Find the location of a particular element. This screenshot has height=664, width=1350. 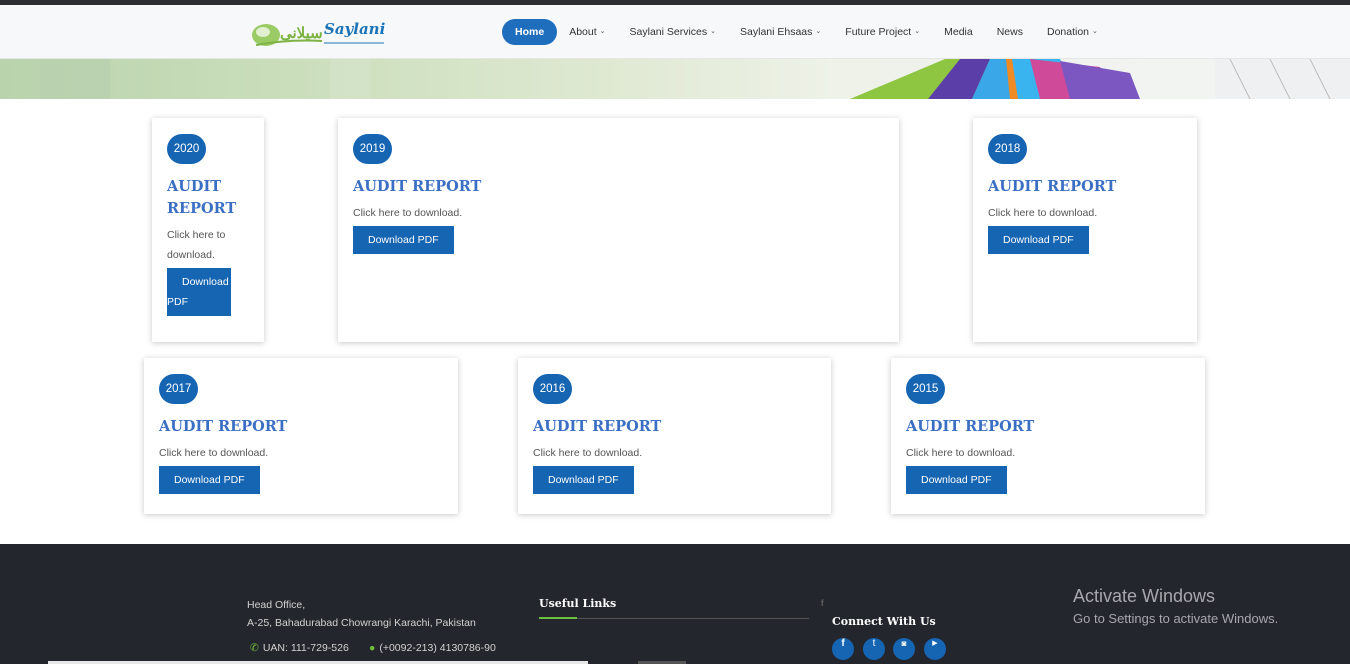

nav-saylani-services: Saylani Services ⌄ is located at coordinates (673, 32).